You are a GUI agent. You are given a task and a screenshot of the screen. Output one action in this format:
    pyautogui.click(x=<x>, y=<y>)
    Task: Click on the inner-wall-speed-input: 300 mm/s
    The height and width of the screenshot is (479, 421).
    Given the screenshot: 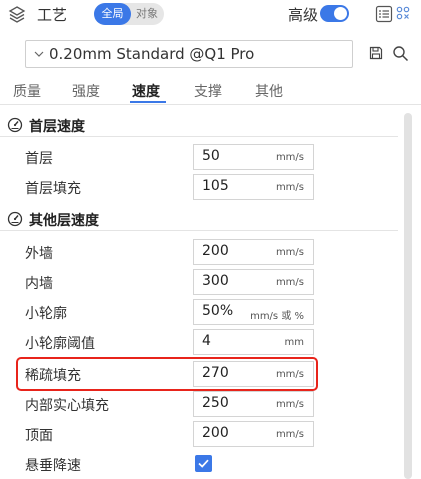 What is the action you would take?
    pyautogui.click(x=253, y=282)
    